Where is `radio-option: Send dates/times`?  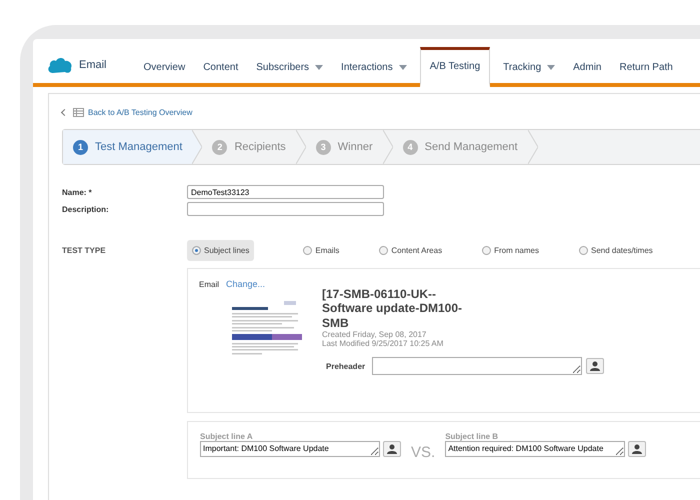
radio-option: Send dates/times is located at coordinates (616, 250).